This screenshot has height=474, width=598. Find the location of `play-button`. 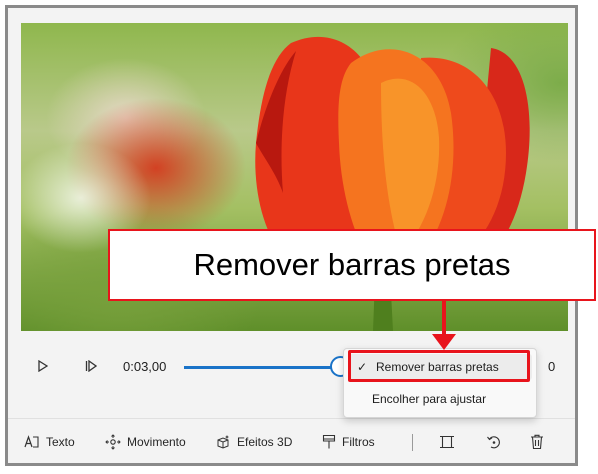

play-button is located at coordinates (43, 366).